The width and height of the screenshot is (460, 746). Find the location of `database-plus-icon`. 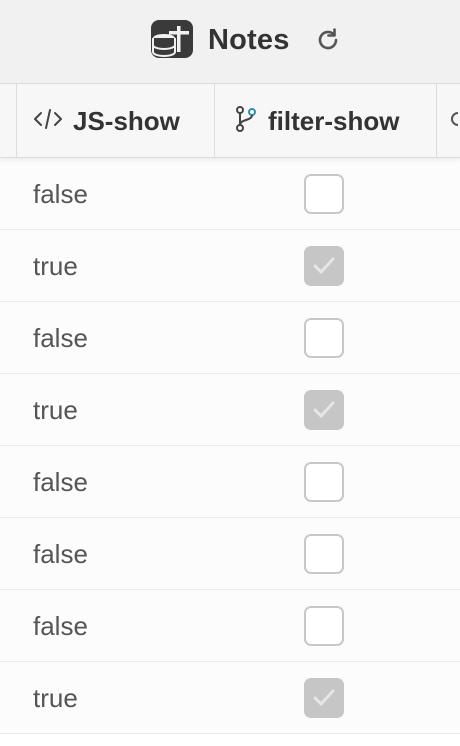

database-plus-icon is located at coordinates (172, 40).